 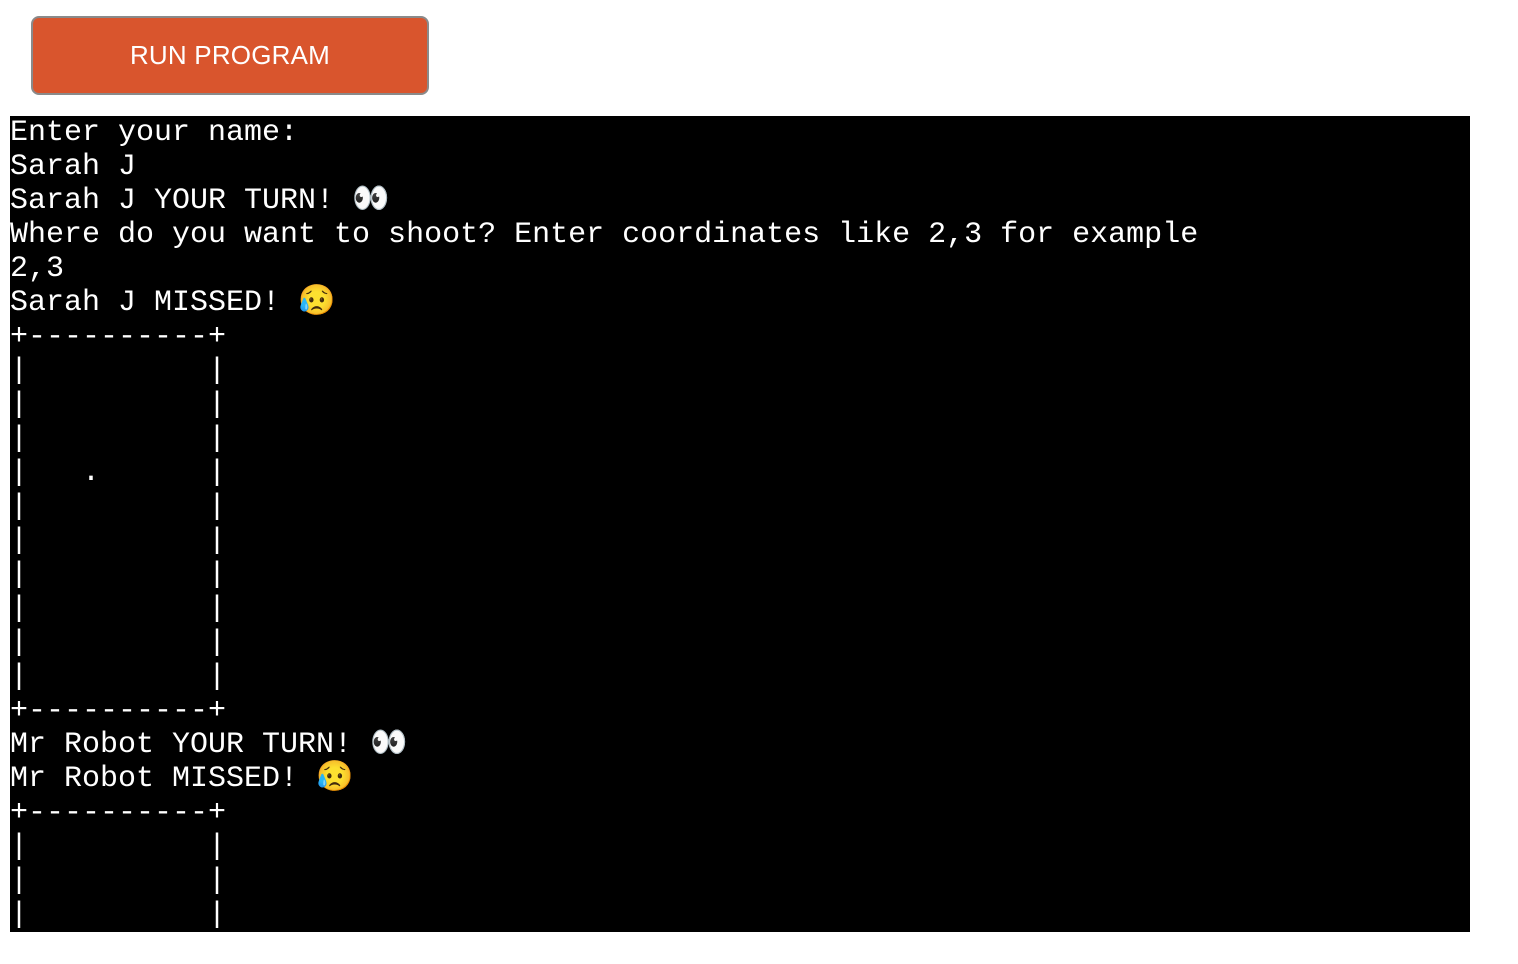 What do you see at coordinates (200, 201) in the screenshot?
I see `terminal-line: Sarah J YOUR TURN! 👀` at bounding box center [200, 201].